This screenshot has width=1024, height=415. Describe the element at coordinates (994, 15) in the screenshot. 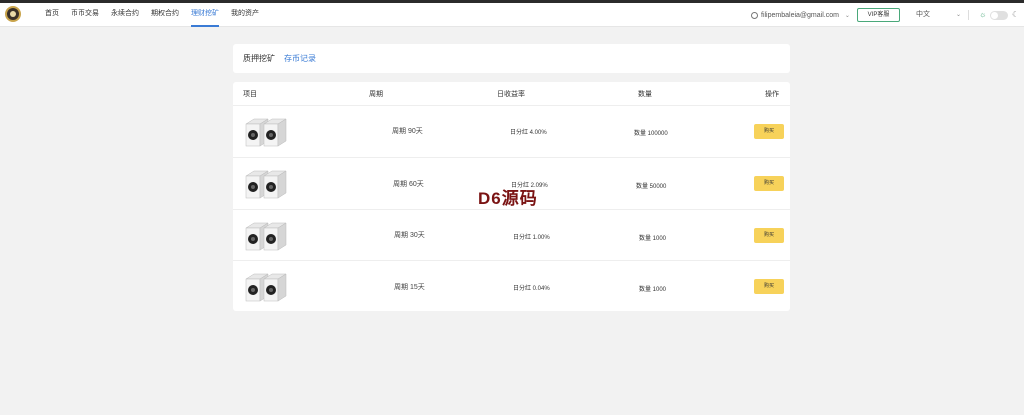

I see `toggle-knob` at that location.